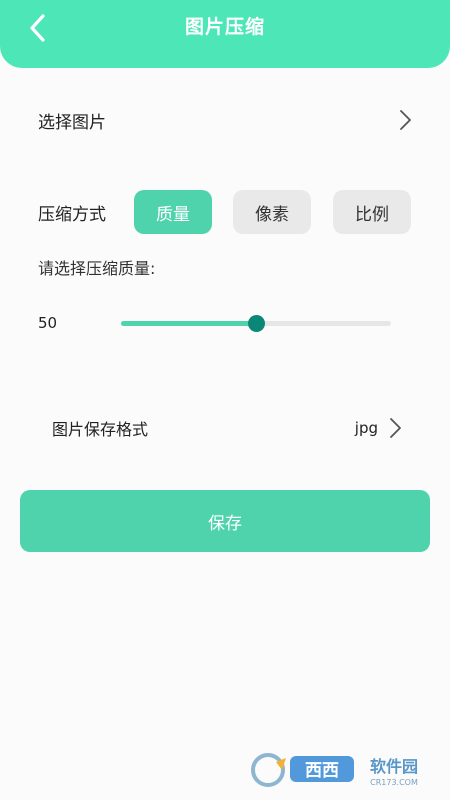 The height and width of the screenshot is (800, 450). I want to click on quality-slider-thumb, so click(256, 323).